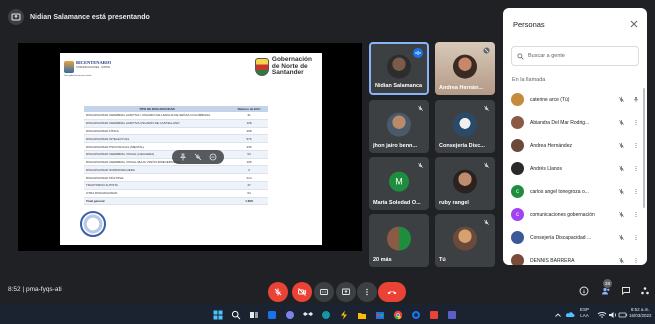  I want to click on table-row: DISCAPACIDAD PSICOSOCIAL (MENTAL) 236, so click(176, 146).